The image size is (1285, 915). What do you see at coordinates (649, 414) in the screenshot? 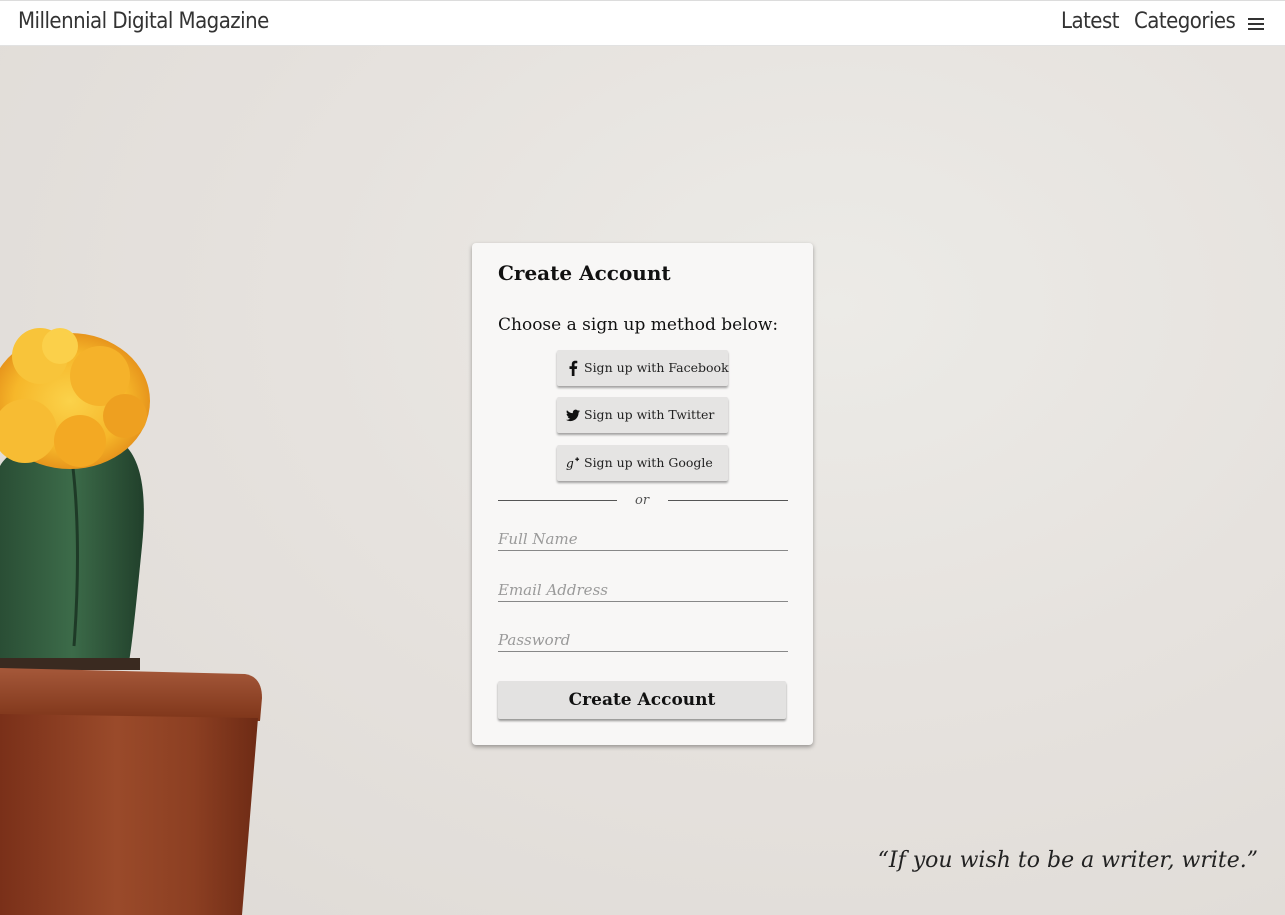
I see `twitter-signup-label: Sign up with Twitter` at bounding box center [649, 414].